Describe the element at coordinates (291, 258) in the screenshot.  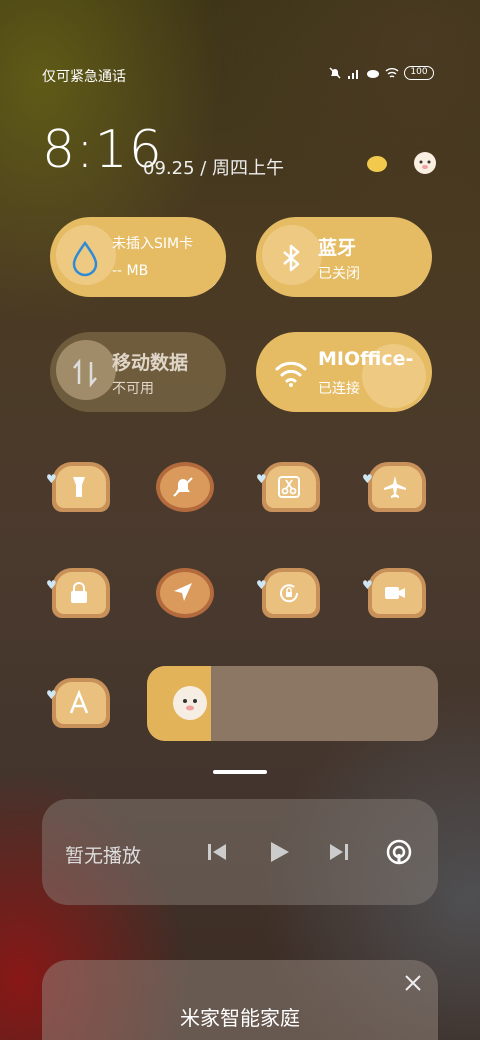
I see `bluetooth-icon` at that location.